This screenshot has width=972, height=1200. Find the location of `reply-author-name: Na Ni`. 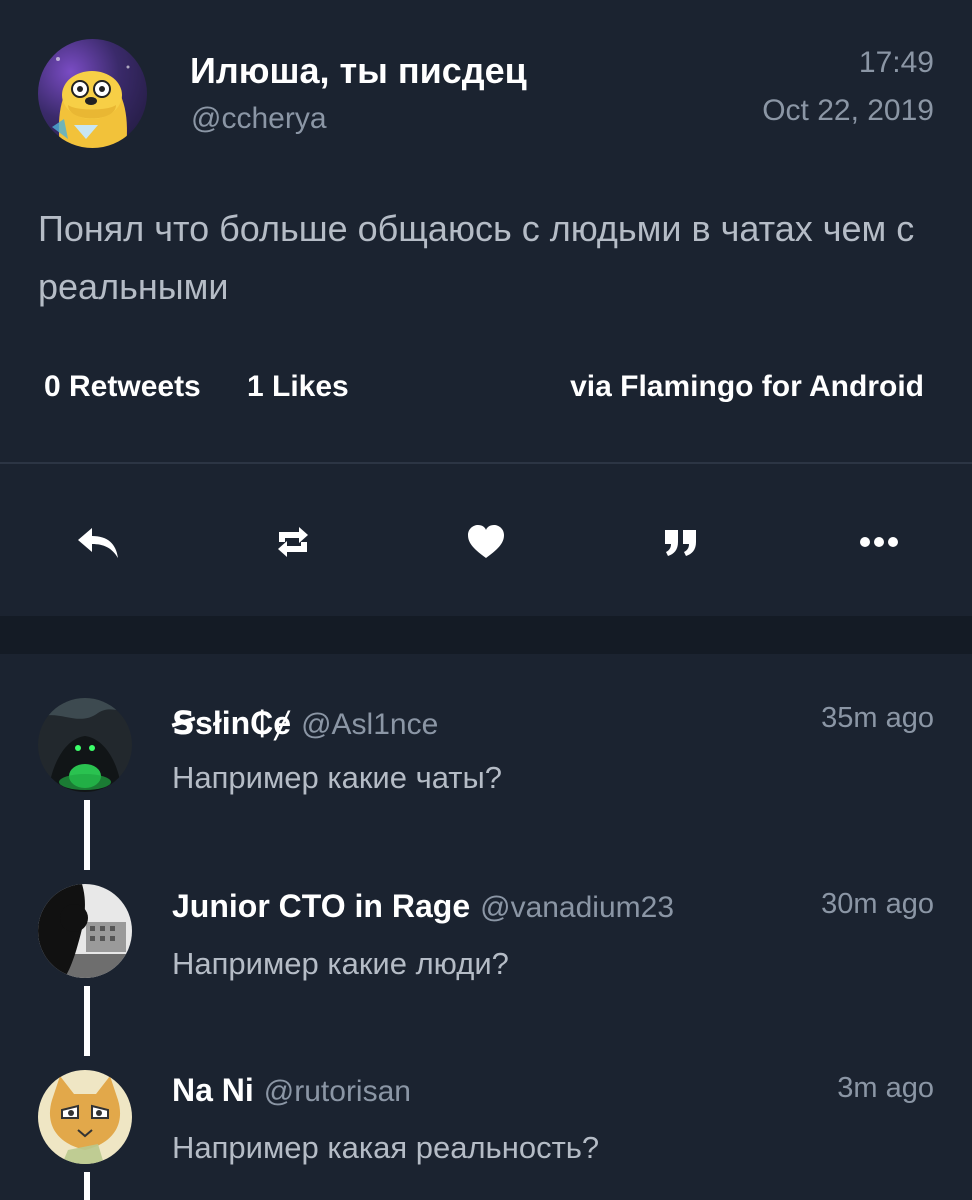

reply-author-name: Na Ni is located at coordinates (213, 1090).